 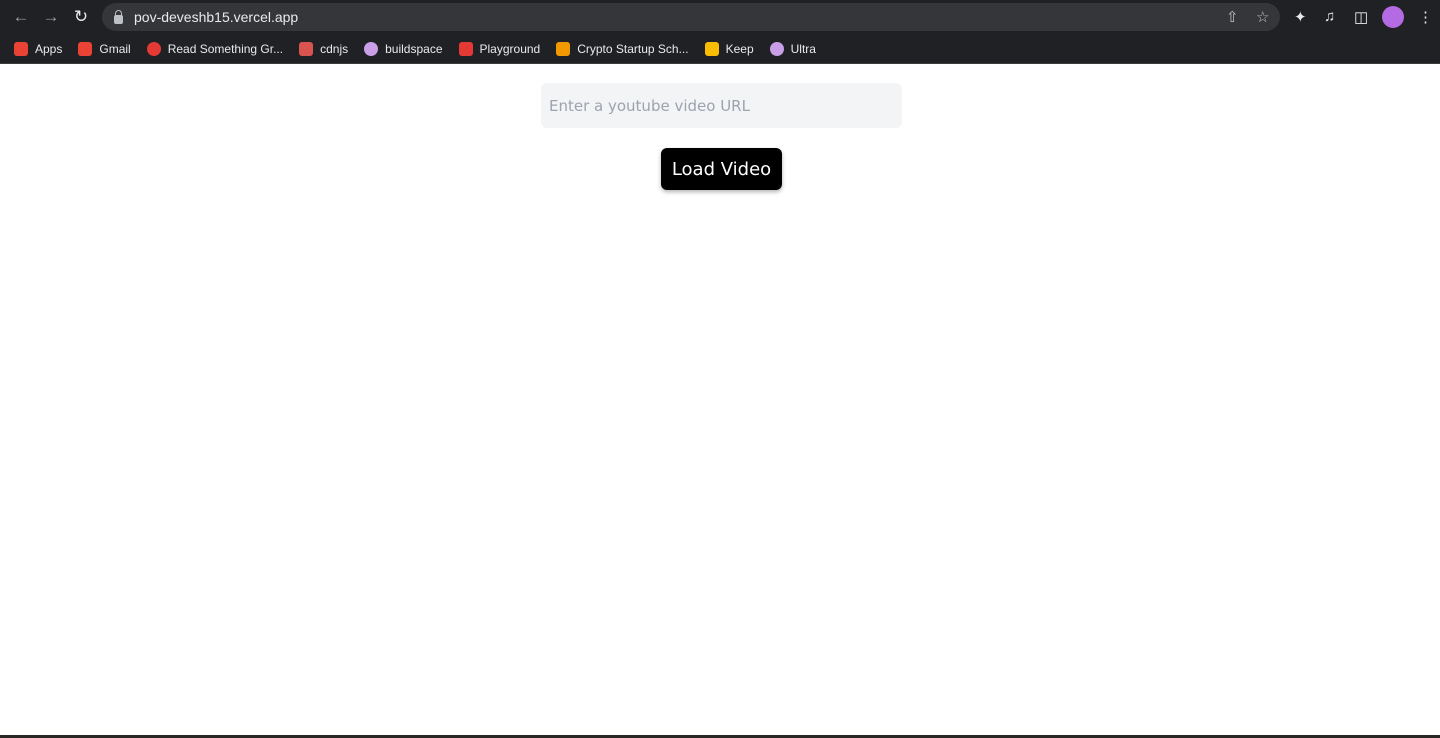 What do you see at coordinates (334, 48) in the screenshot?
I see `bookmark-label: cdnjs` at bounding box center [334, 48].